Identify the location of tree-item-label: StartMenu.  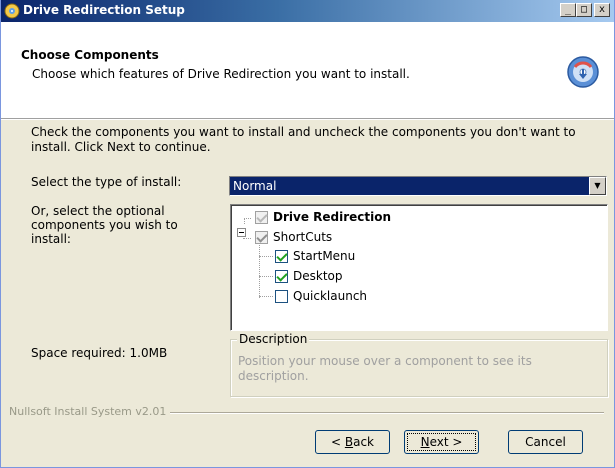
(324, 256).